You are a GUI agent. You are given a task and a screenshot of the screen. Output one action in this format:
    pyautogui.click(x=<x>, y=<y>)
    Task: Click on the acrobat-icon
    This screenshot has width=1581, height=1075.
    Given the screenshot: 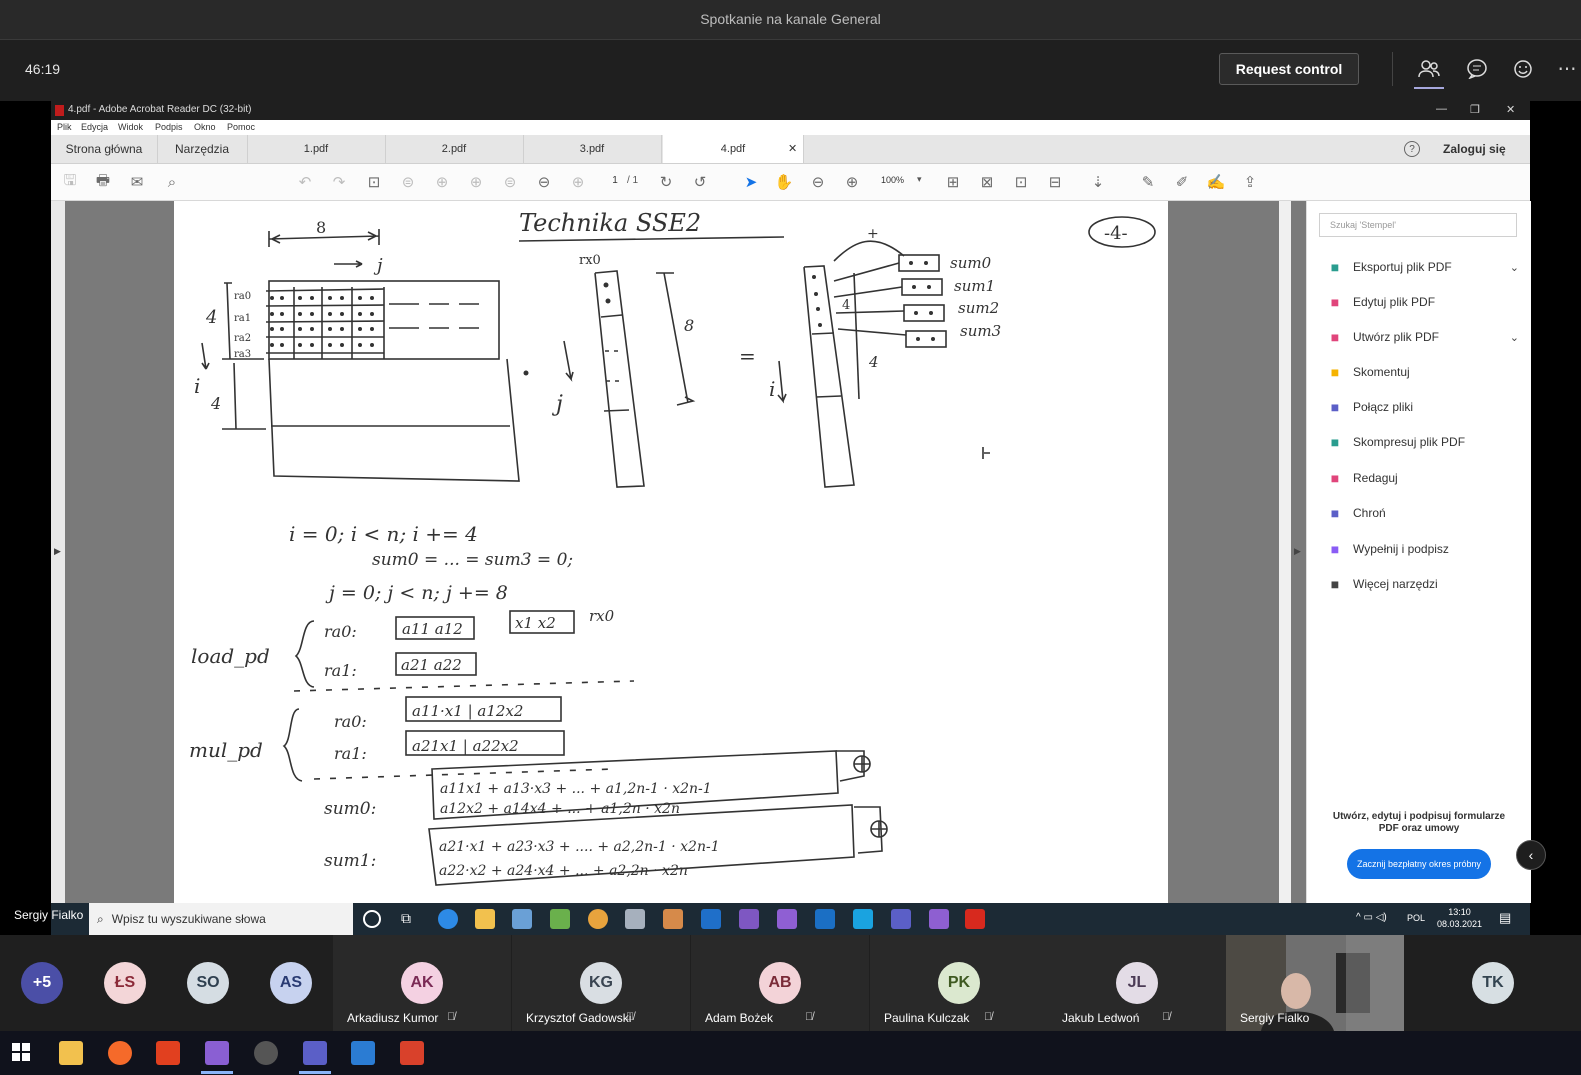 What is the action you would take?
    pyautogui.click(x=975, y=919)
    